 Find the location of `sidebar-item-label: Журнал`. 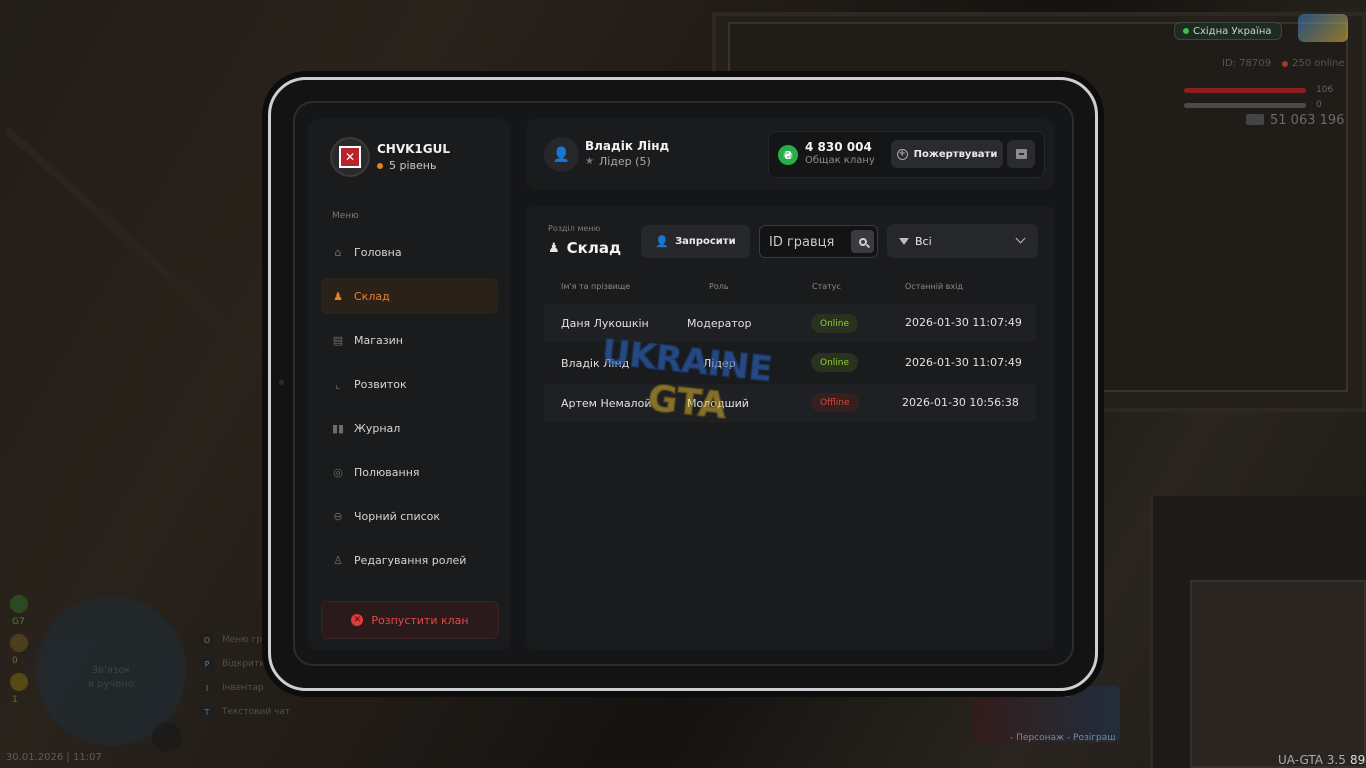

sidebar-item-label: Журнал is located at coordinates (377, 428).